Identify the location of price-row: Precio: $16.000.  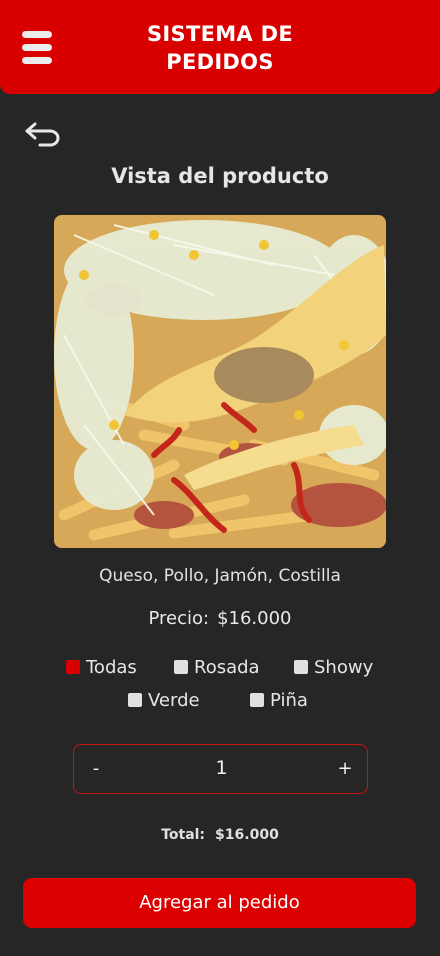
(220, 618).